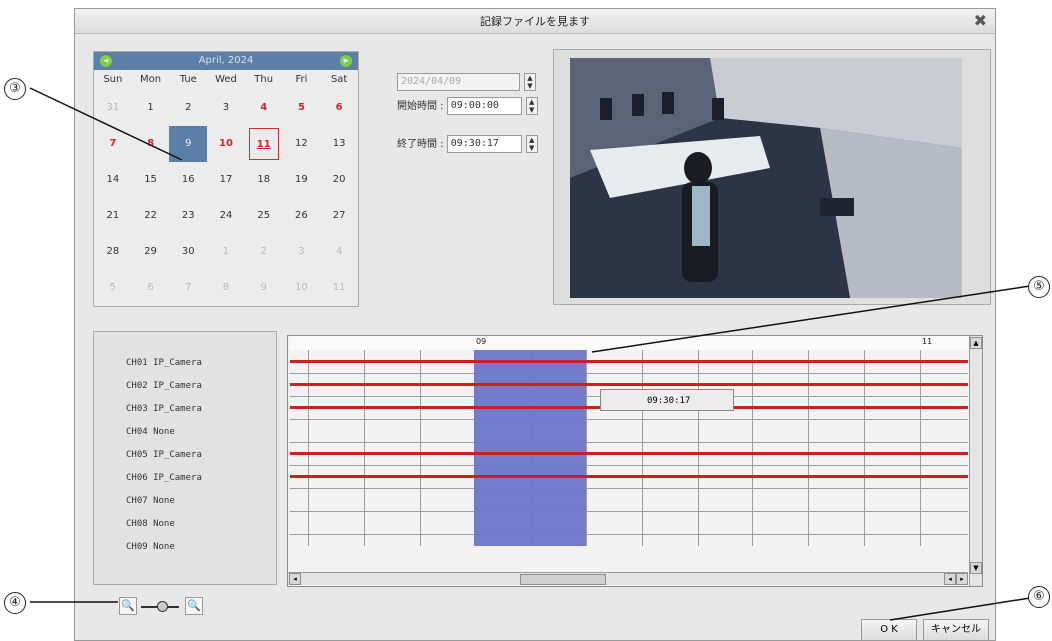 This screenshot has height=641, width=1052. I want to click on horizontal-scrollbar: ◂ ◂ ▸, so click(628, 578).